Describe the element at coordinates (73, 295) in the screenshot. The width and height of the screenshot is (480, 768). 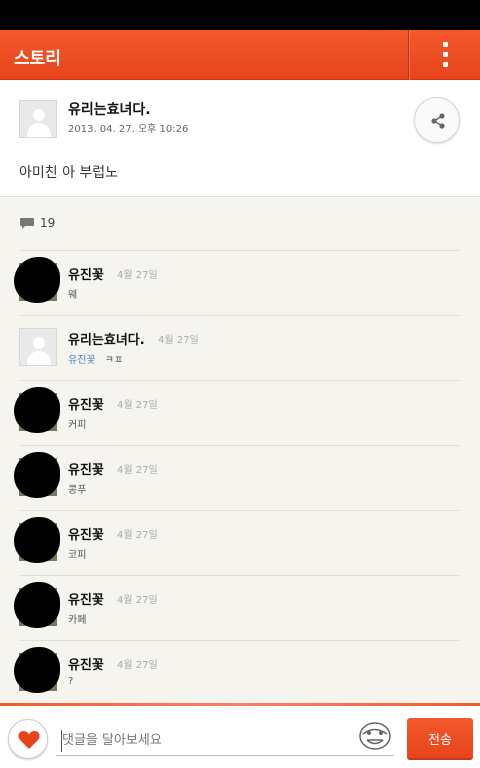
I see `comment-text: 웨` at that location.